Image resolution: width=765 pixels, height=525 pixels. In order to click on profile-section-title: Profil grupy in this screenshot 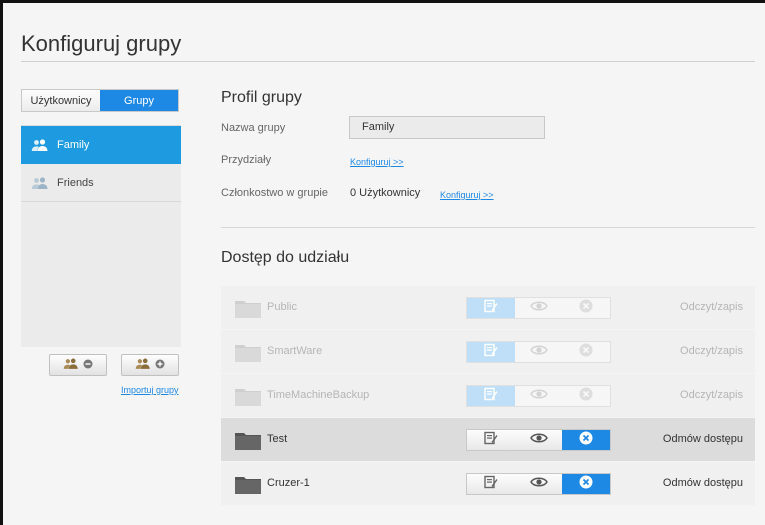, I will do `click(261, 97)`.